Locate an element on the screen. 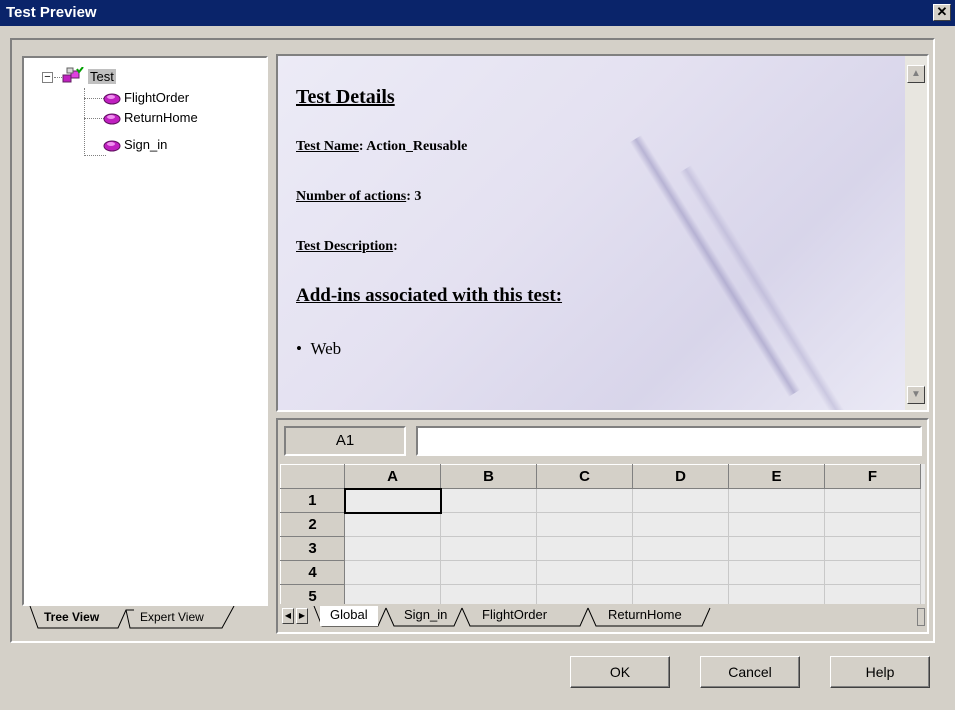  column-header: D is located at coordinates (680, 476).